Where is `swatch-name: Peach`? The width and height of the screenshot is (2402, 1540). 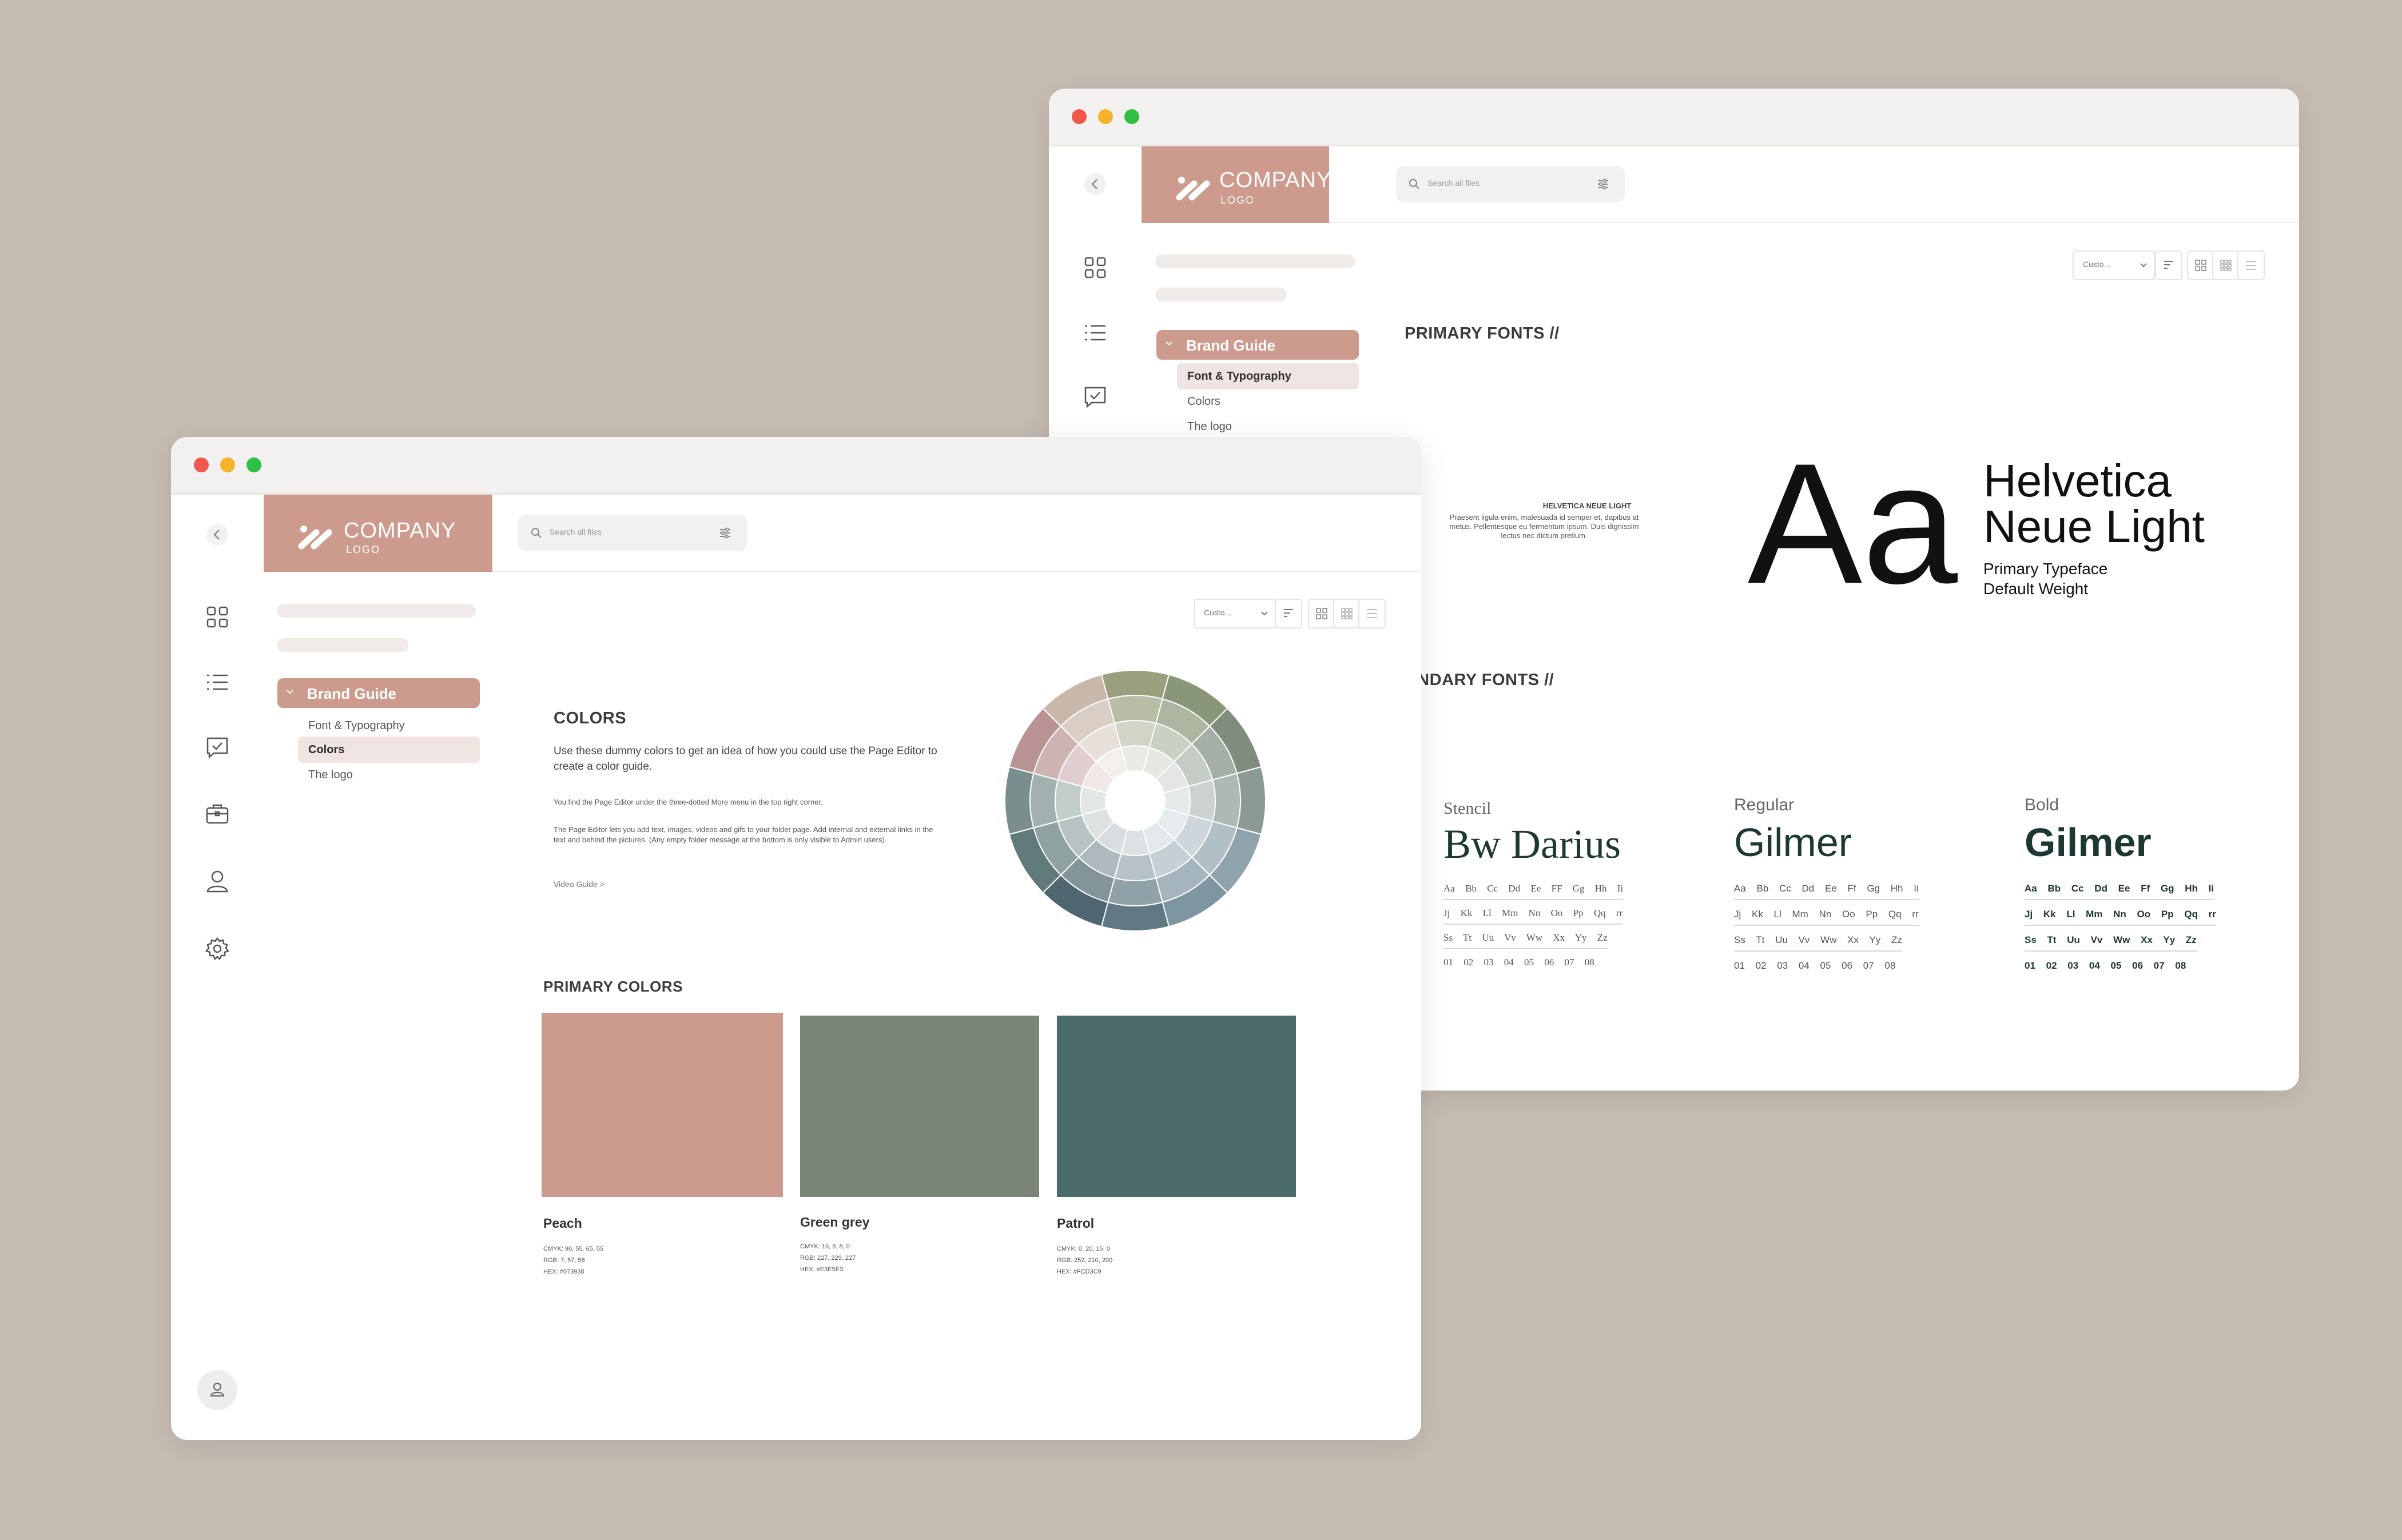
swatch-name: Peach is located at coordinates (562, 1223).